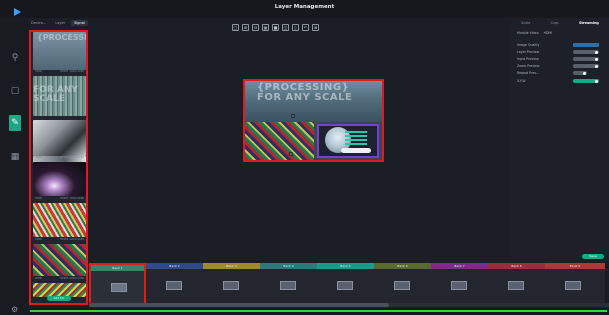  What do you see at coordinates (586, 66) in the screenshot?
I see `zoom-preview-toggle` at bounding box center [586, 66].